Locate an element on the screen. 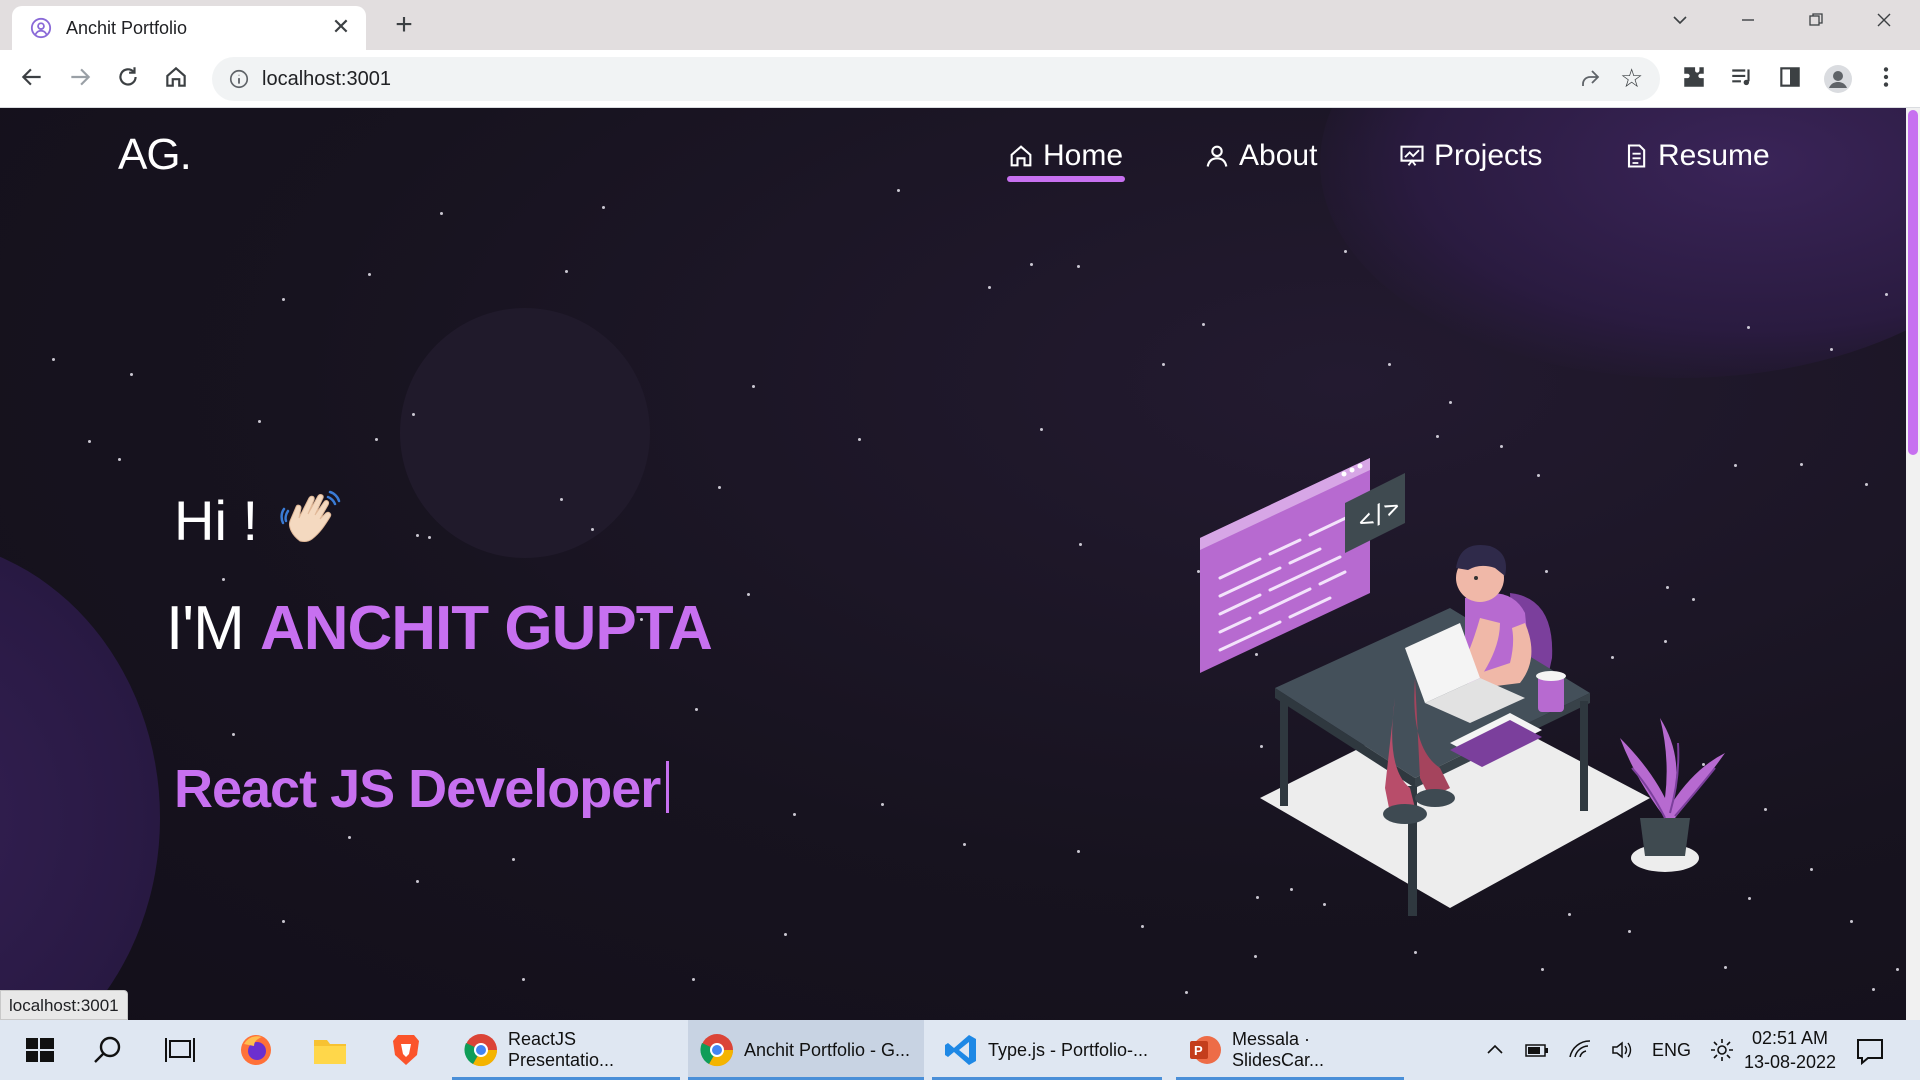 This screenshot has width=1920, height=1080. scrollbar-thumb is located at coordinates (1913, 282).